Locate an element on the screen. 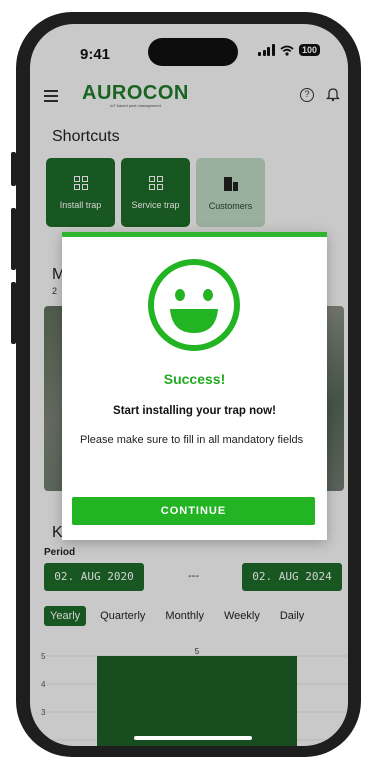  continue-button: CONTINUE is located at coordinates (193, 511).